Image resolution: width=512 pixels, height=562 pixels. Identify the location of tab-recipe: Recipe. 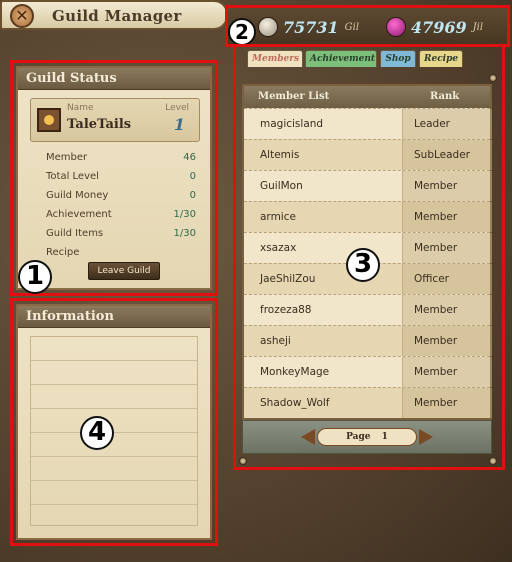
(441, 58).